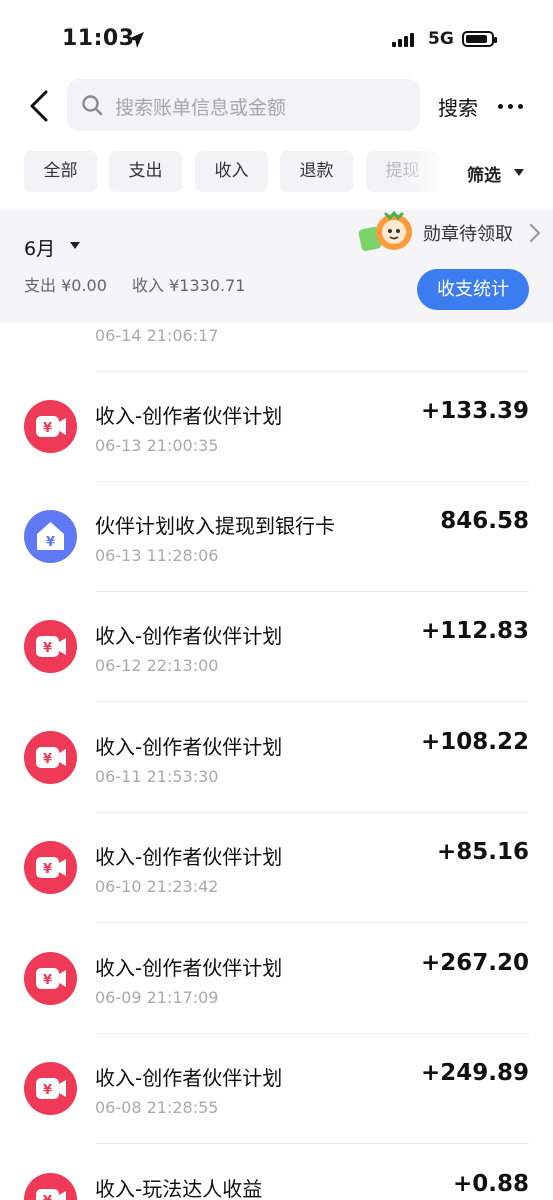  I want to click on transaction-title: 伙伴计划收入提现到银行卡, so click(215, 526).